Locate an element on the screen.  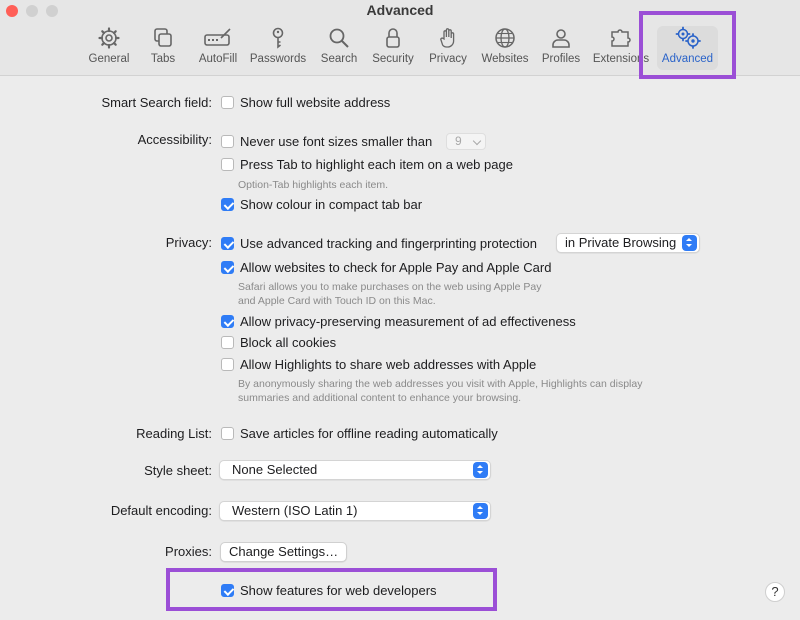
tab-label: Profiles is located at coordinates (561, 59).